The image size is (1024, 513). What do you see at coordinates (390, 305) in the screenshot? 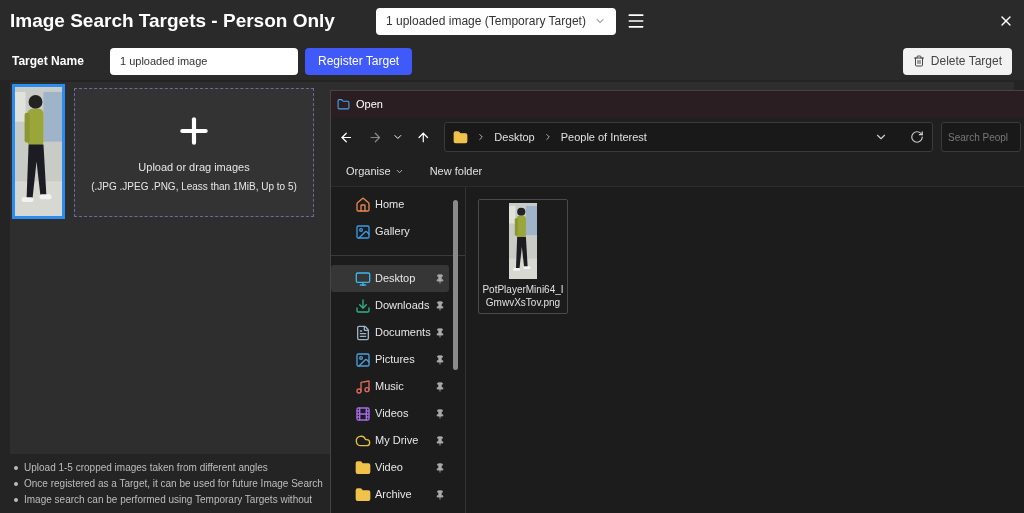
I see `nav-item: Downloads` at bounding box center [390, 305].